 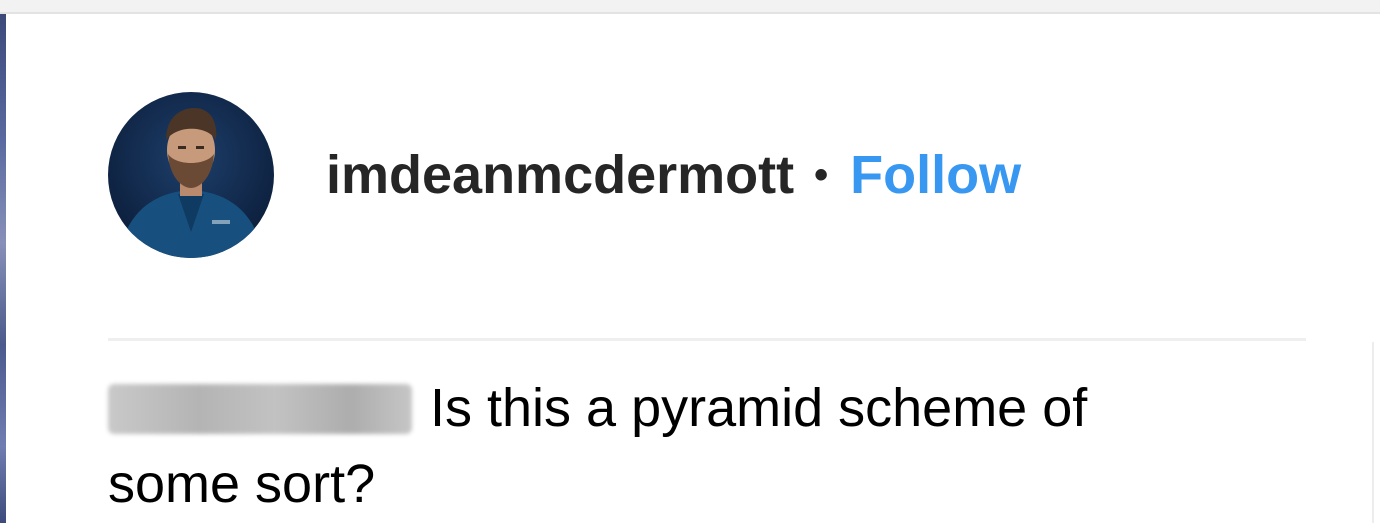 I want to click on blurred-commenter-username, so click(x=260, y=409).